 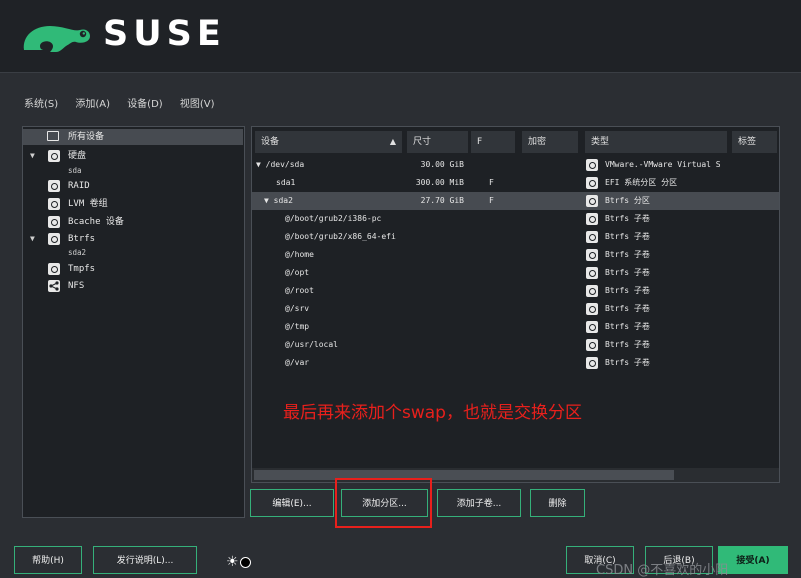 I want to click on horizontal-scrollbar, so click(x=515, y=475).